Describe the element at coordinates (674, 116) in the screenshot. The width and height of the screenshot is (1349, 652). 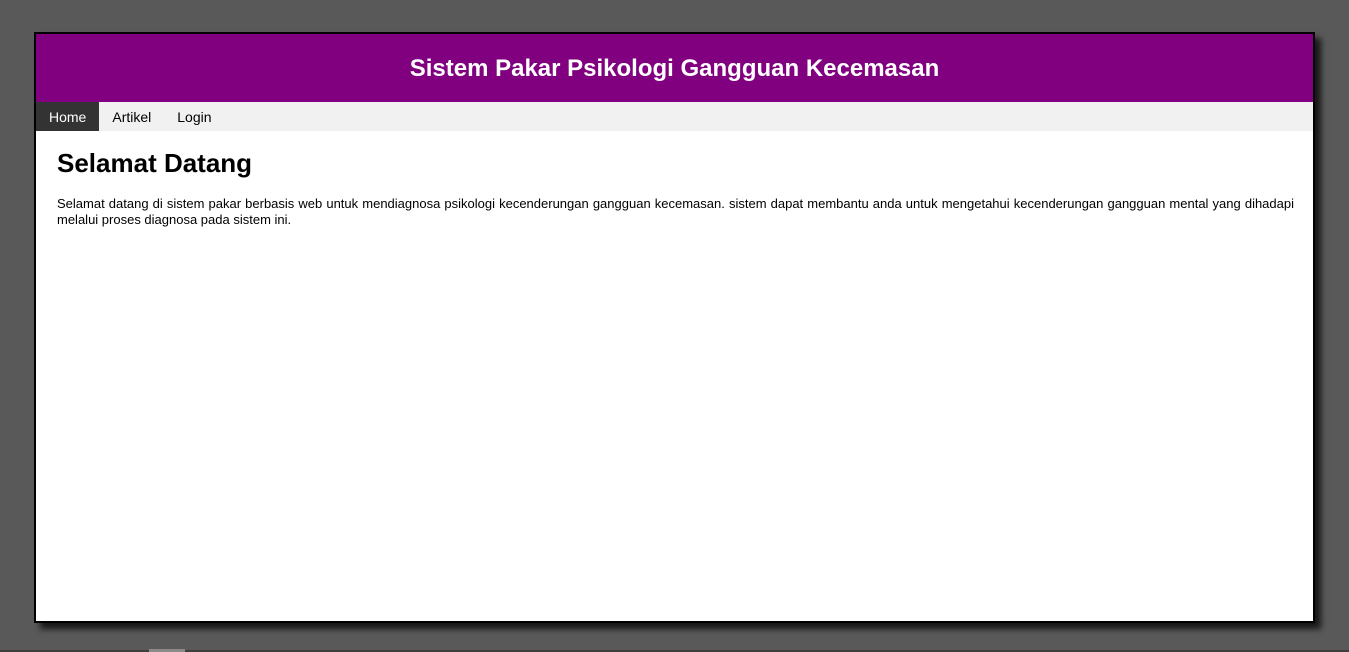
I see `top-navigation: Home Artikel Login` at that location.